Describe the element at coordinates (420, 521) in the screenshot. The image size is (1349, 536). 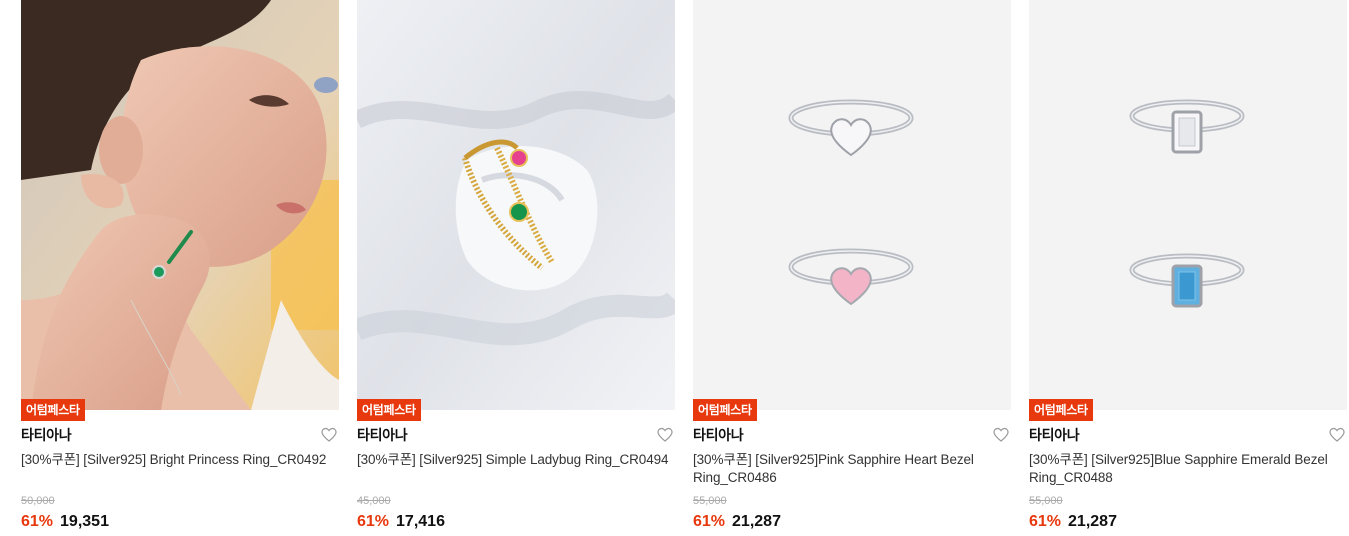
I see `sale-price: 17,416` at that location.